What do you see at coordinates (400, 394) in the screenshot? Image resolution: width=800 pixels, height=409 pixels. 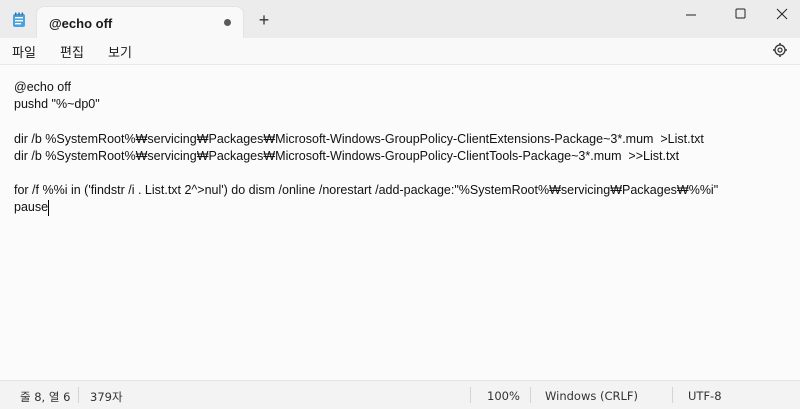 I see `status-bar: 줄 8, 열 6 379자 100% Windows (CRLF) UTF-8` at bounding box center [400, 394].